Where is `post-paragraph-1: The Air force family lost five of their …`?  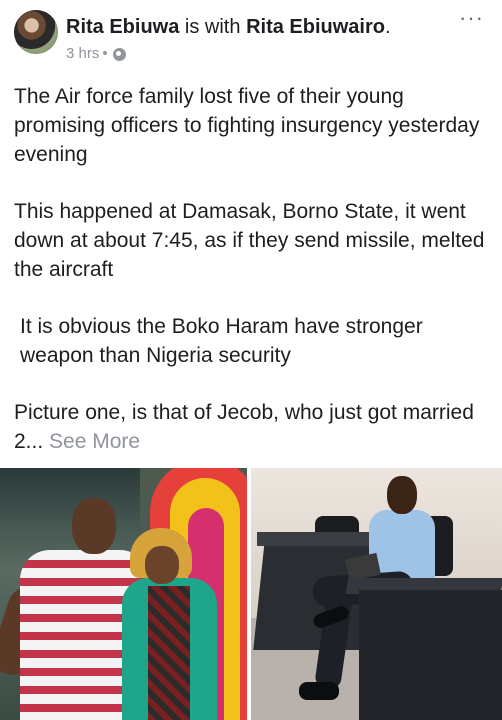
post-paragraph-1: The Air force family lost five of their … is located at coordinates (247, 125).